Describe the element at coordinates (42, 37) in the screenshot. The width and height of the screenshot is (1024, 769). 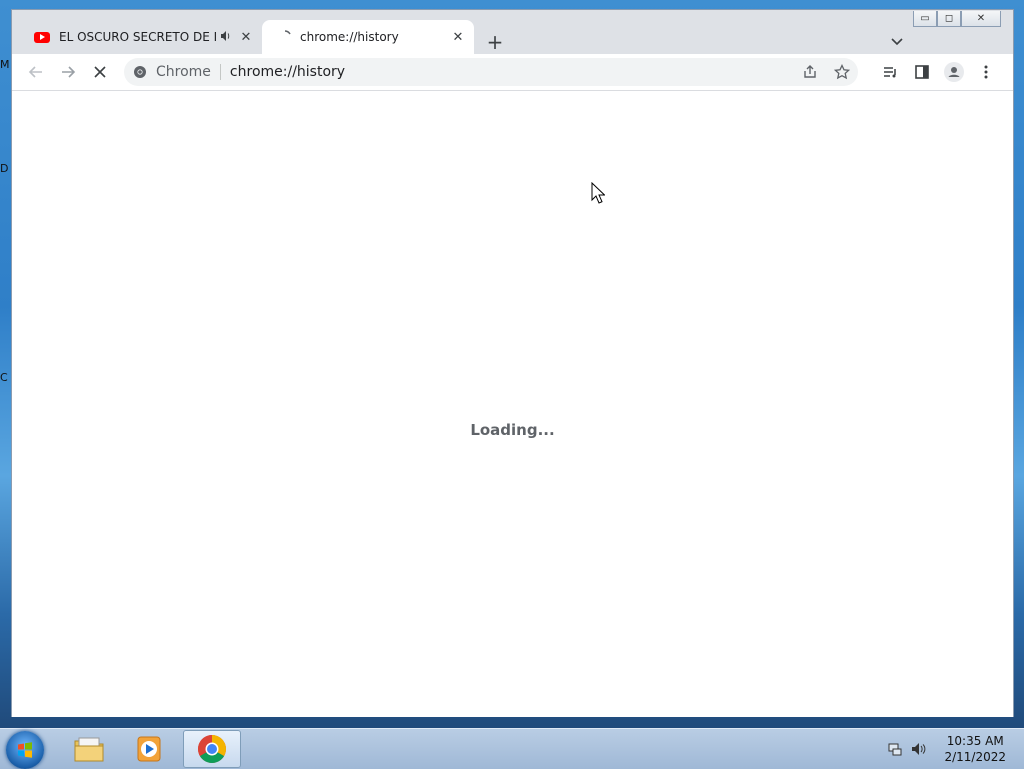
I see `youtube-icon` at that location.